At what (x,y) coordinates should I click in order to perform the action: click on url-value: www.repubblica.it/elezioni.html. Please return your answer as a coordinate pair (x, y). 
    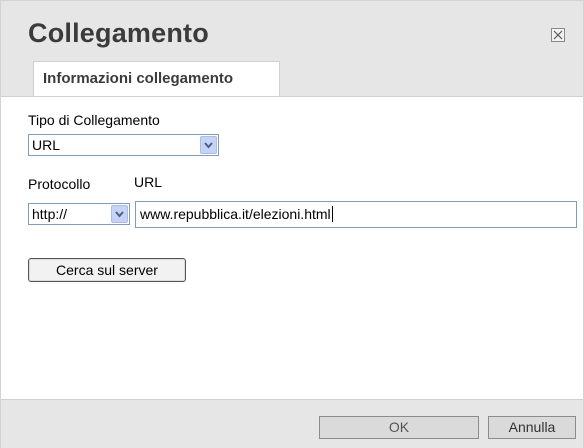
    Looking at the image, I should click on (235, 214).